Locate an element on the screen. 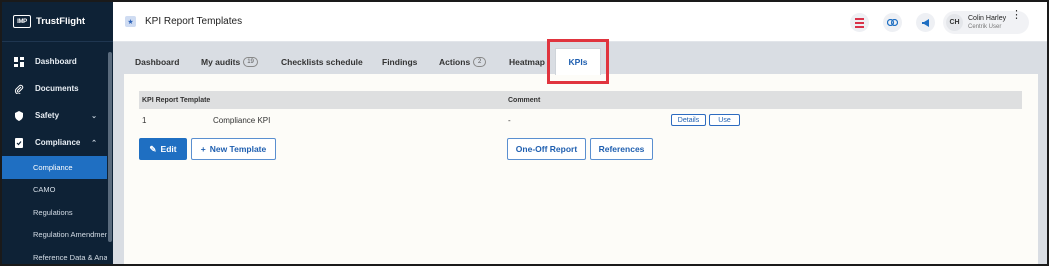  compliance-icon is located at coordinates (19, 142).